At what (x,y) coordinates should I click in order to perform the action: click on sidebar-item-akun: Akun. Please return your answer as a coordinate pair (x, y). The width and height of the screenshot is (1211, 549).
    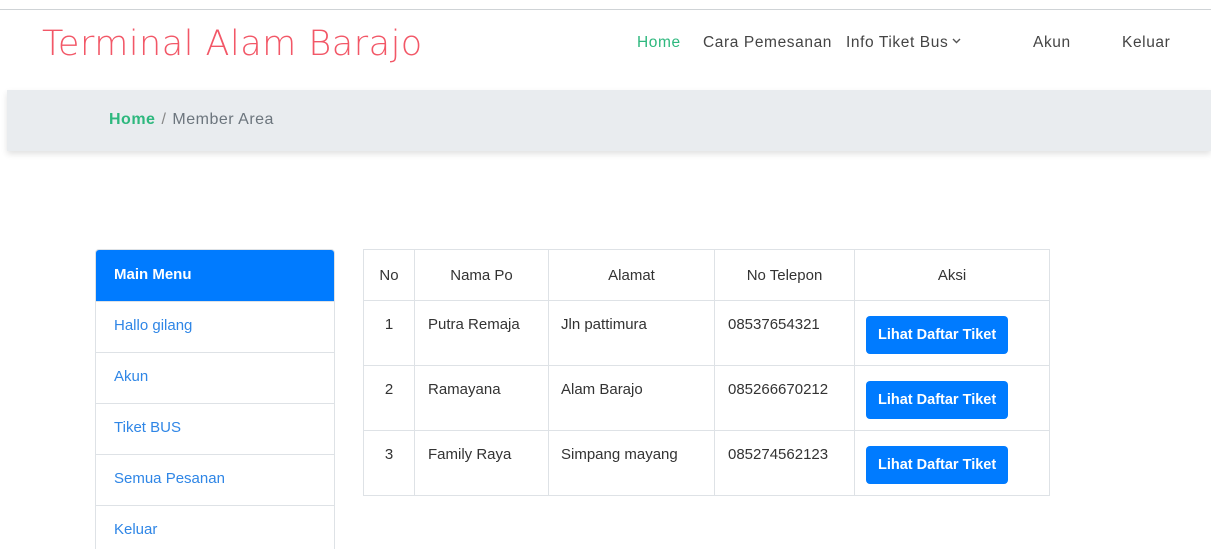
    Looking at the image, I should click on (215, 377).